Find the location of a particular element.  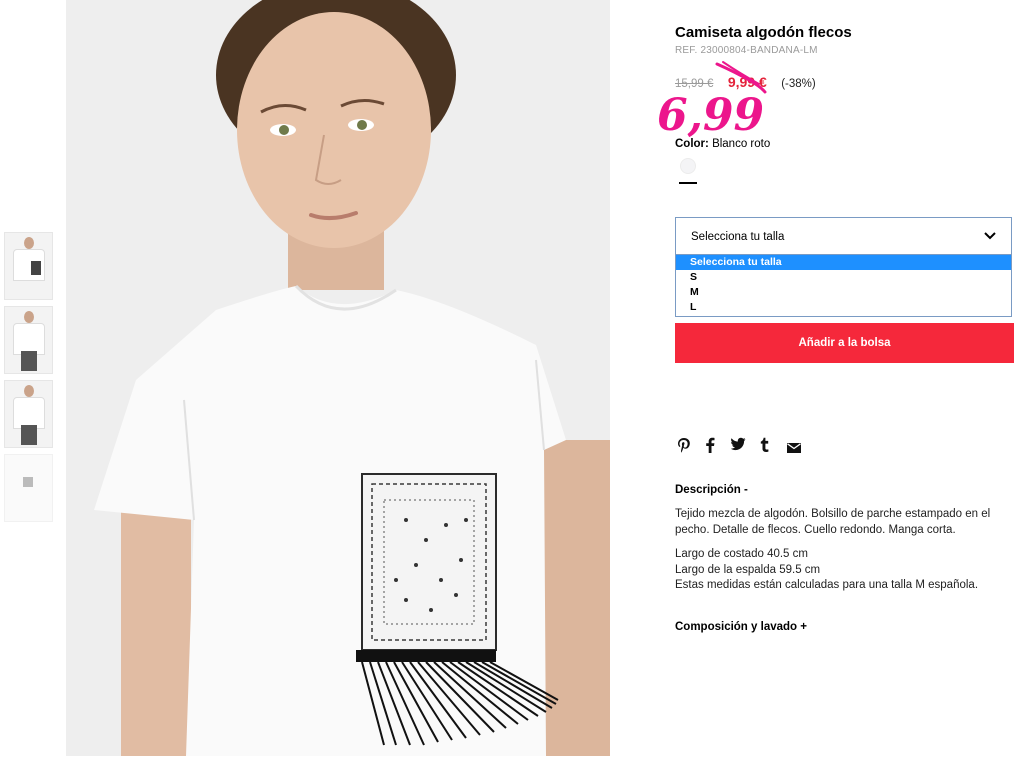

tumblr-icon is located at coordinates (765, 447).